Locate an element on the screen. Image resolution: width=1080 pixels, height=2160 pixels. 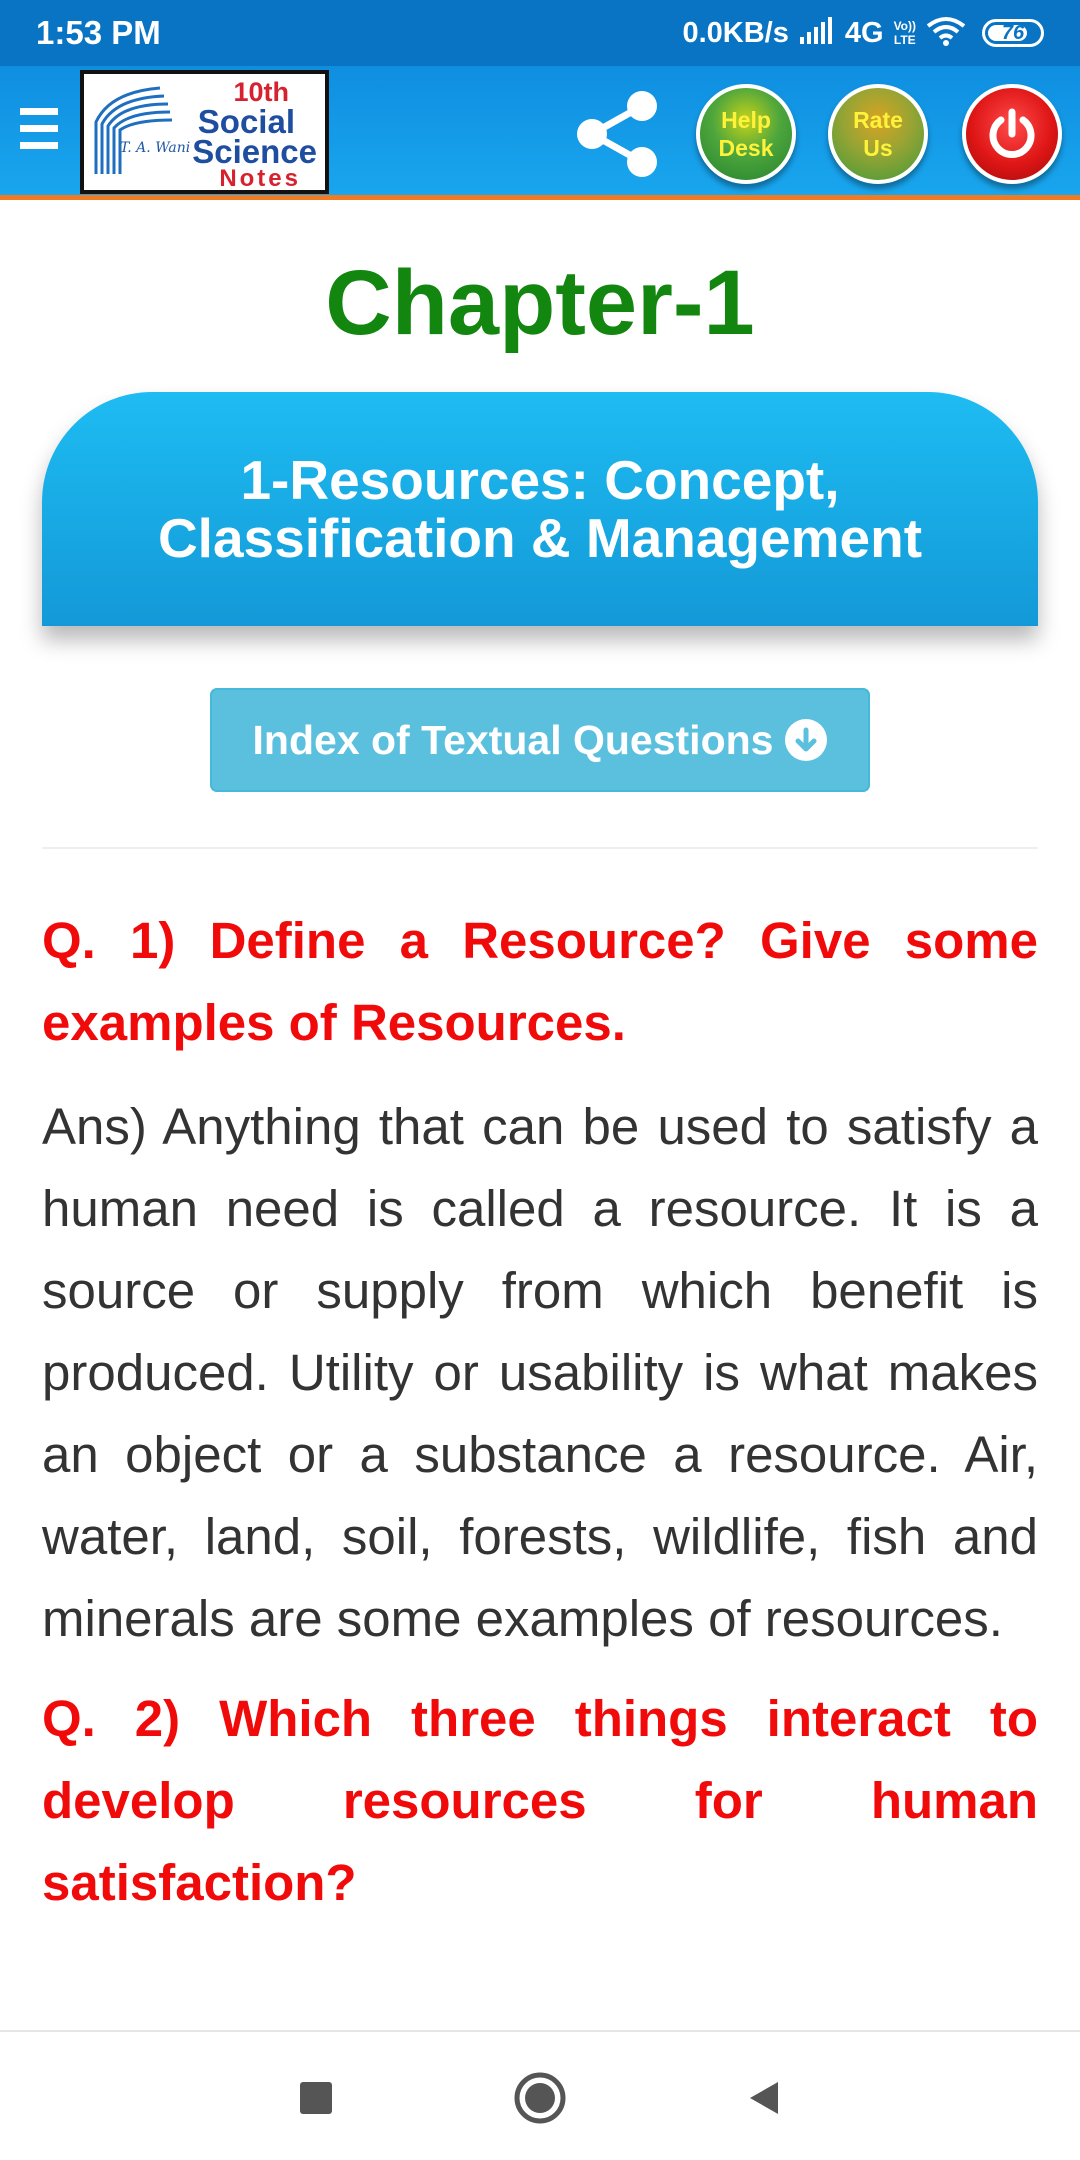
book-icon is located at coordinates (133, 130).